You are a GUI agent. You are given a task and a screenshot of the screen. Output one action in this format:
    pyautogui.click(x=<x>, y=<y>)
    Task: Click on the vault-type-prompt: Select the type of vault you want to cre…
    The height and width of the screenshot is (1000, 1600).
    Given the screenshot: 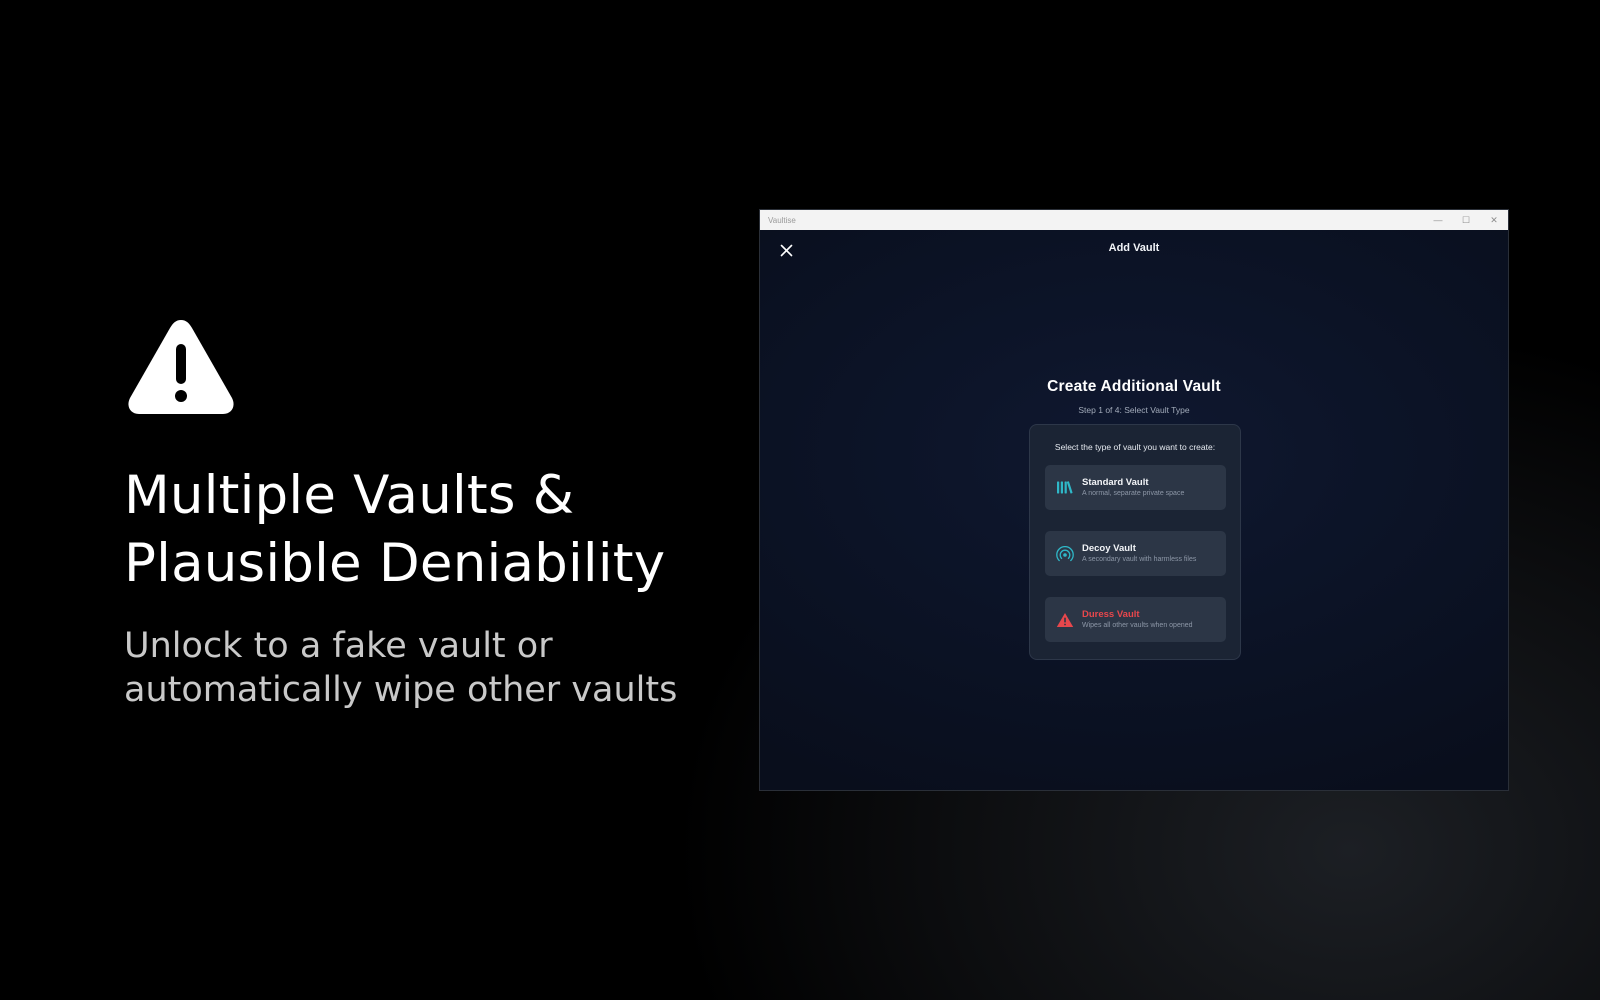 What is the action you would take?
    pyautogui.click(x=1135, y=447)
    